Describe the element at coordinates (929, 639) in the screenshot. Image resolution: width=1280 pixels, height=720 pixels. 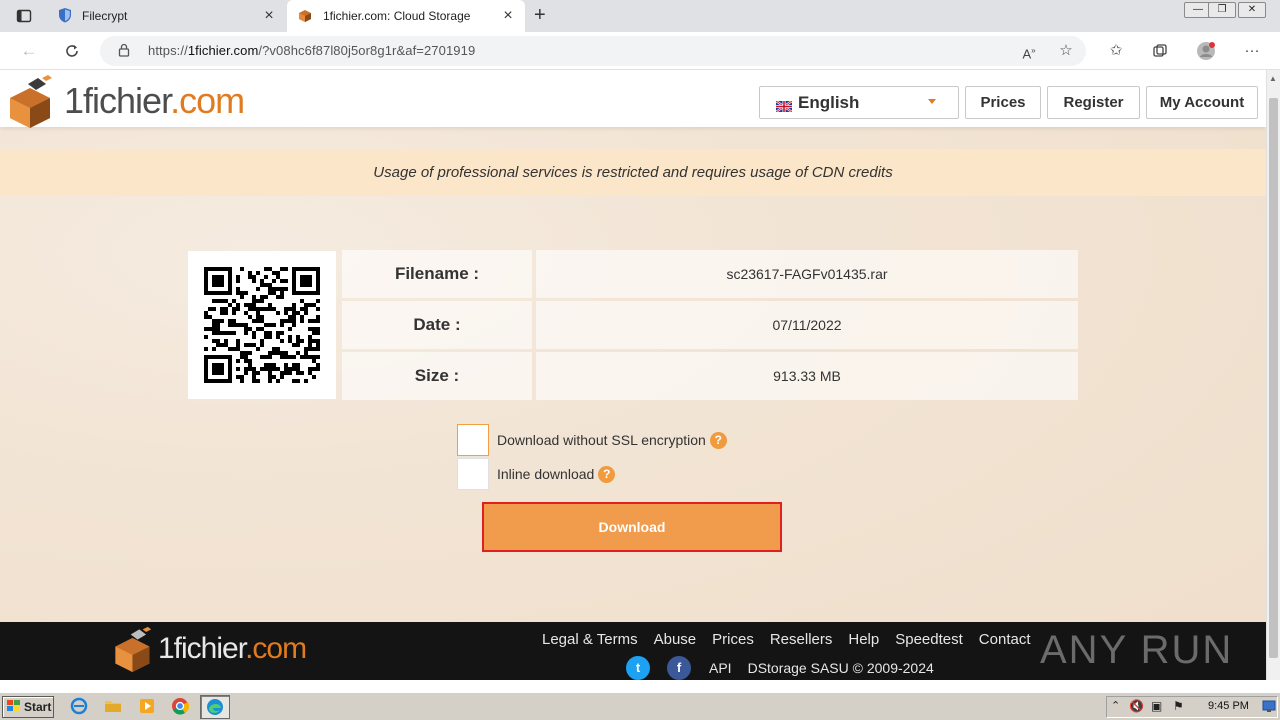
I see `footer-link-speedtest: Speedtest` at that location.